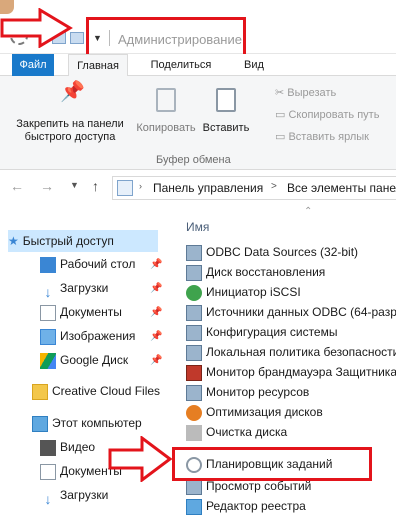 The image size is (396, 517). What do you see at coordinates (95, 186) in the screenshot?
I see `up-button: ↑` at bounding box center [95, 186].